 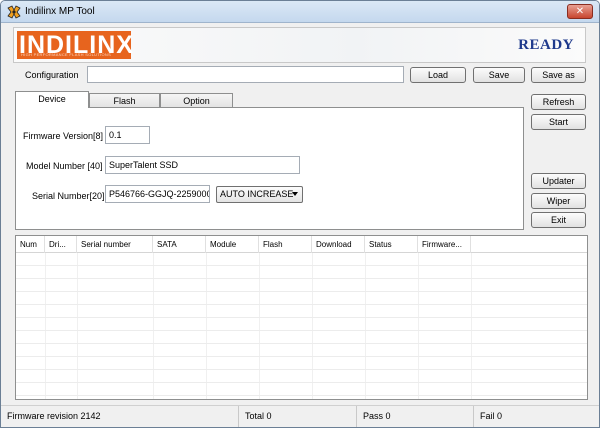 What do you see at coordinates (52, 99) in the screenshot?
I see `tab-device: Device` at bounding box center [52, 99].